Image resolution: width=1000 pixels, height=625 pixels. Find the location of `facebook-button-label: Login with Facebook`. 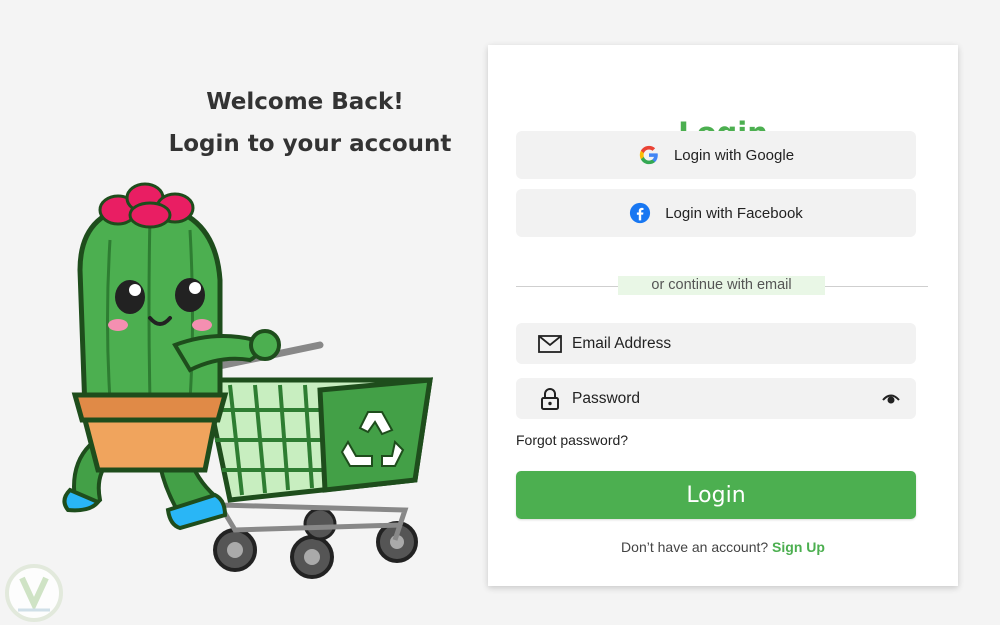

facebook-button-label: Login with Facebook is located at coordinates (734, 213).